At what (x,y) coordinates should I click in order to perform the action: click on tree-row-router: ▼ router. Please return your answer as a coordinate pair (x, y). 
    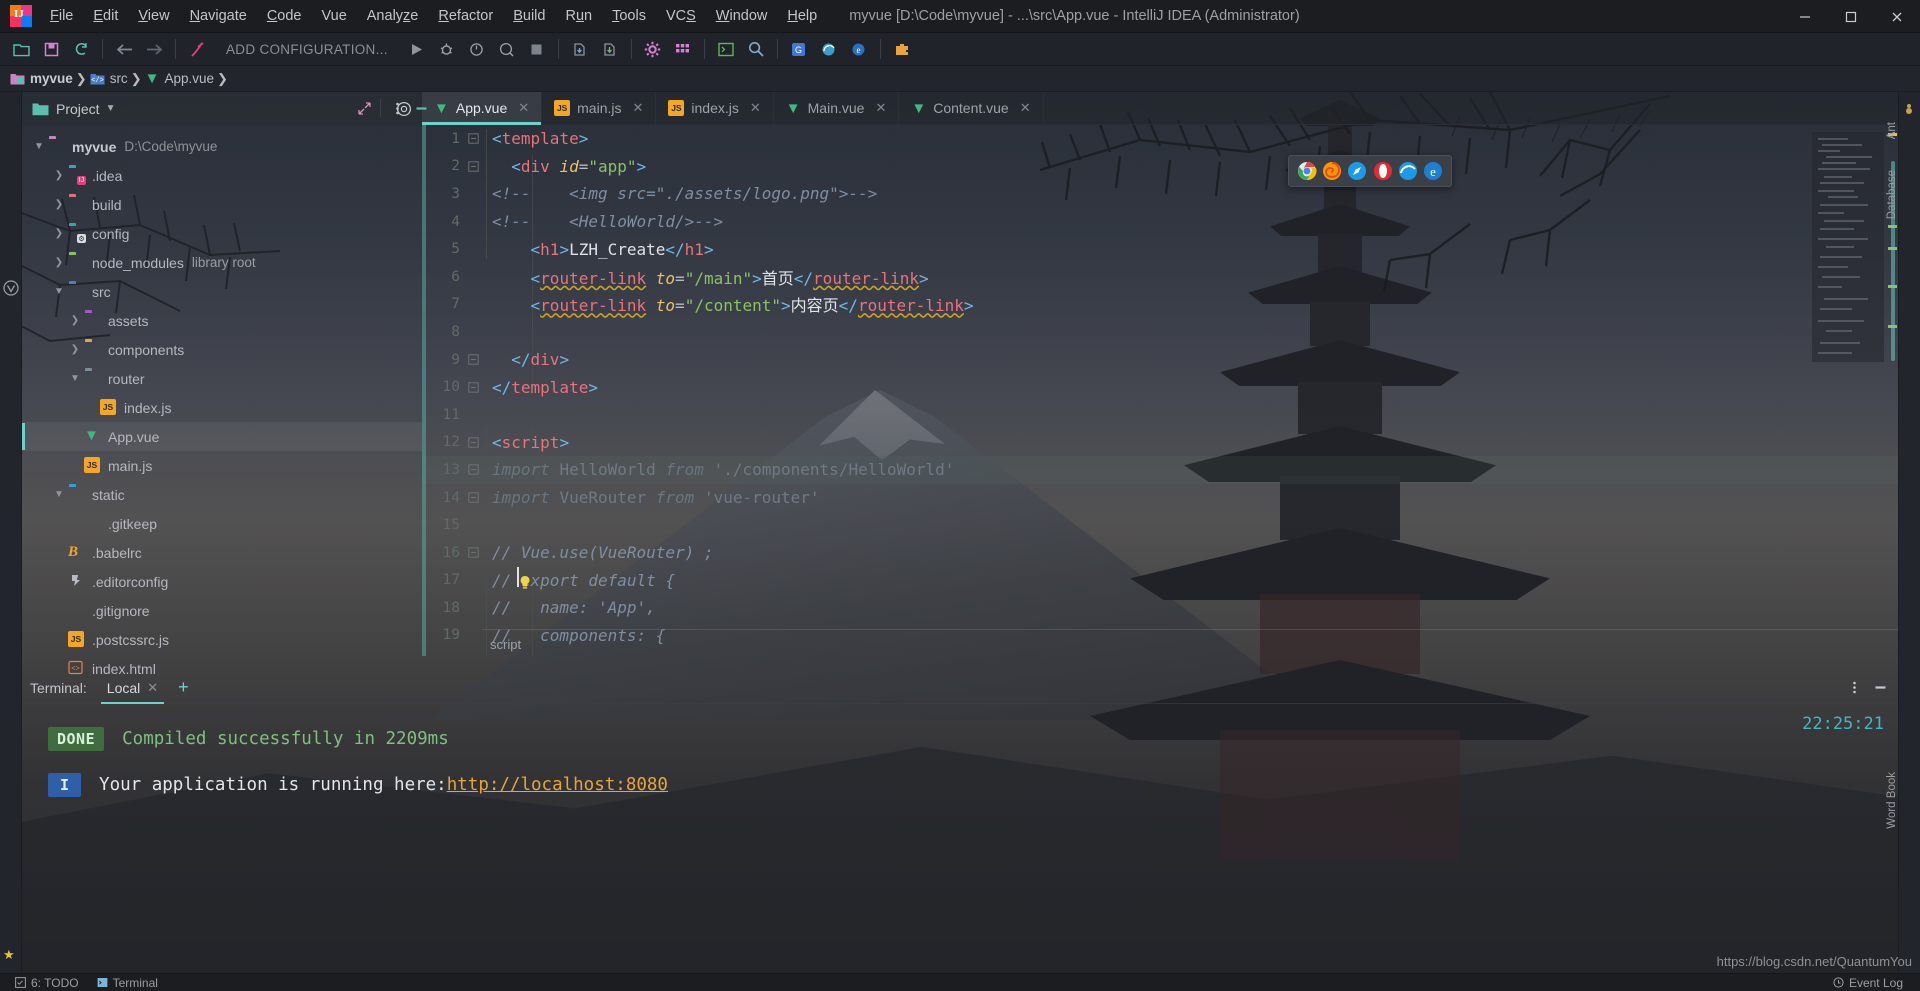
    Looking at the image, I should click on (222, 378).